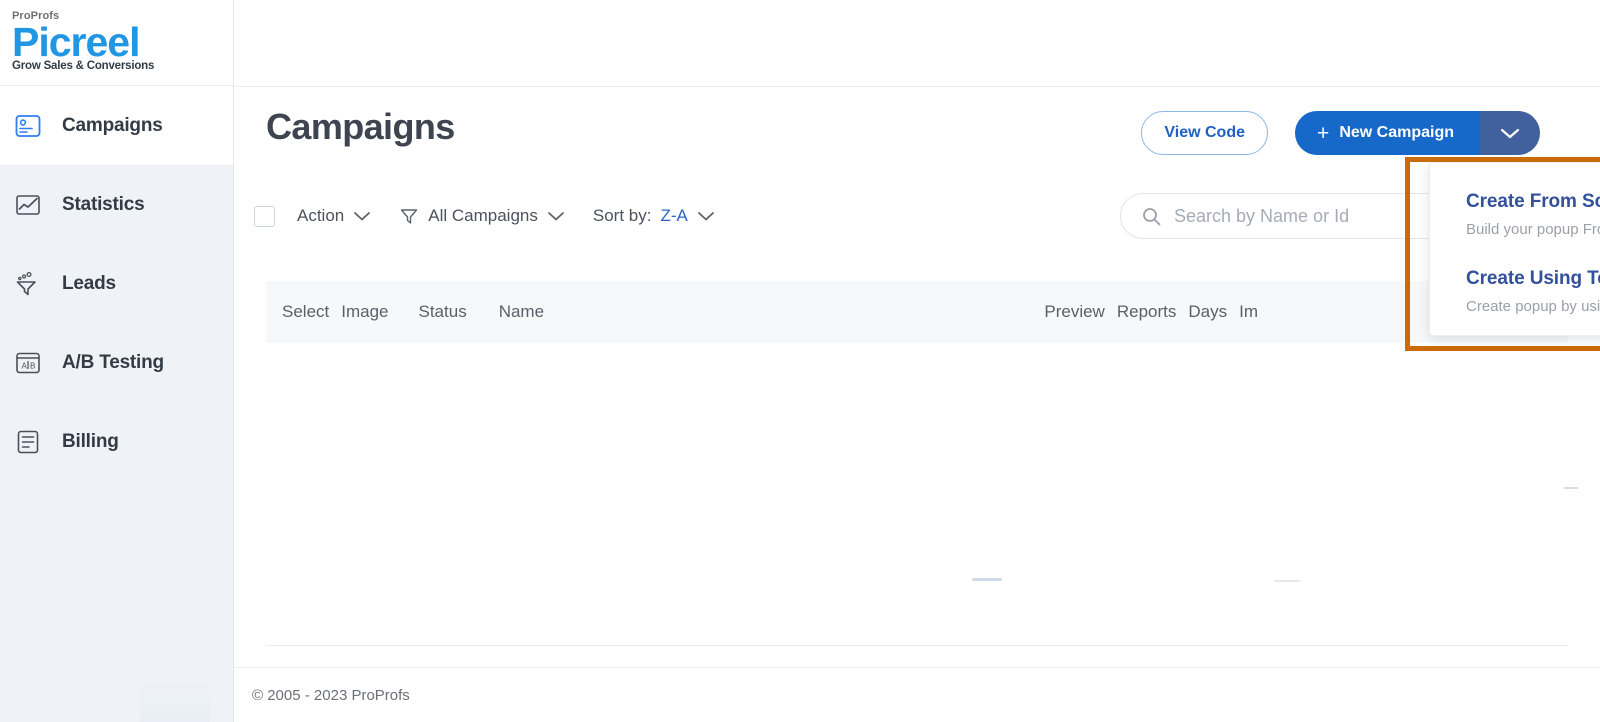  I want to click on menu-item-subtitle: Build your popup From Scretch, so click(1533, 229).